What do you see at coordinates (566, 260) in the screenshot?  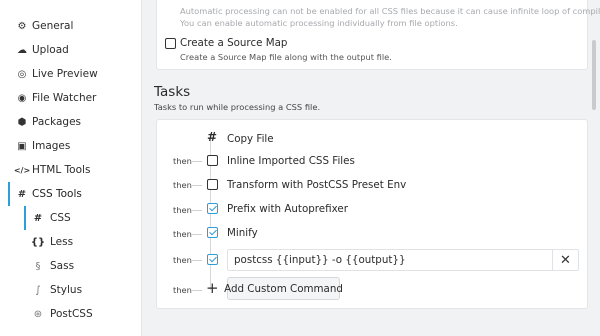 I see `close-icon: ✕` at bounding box center [566, 260].